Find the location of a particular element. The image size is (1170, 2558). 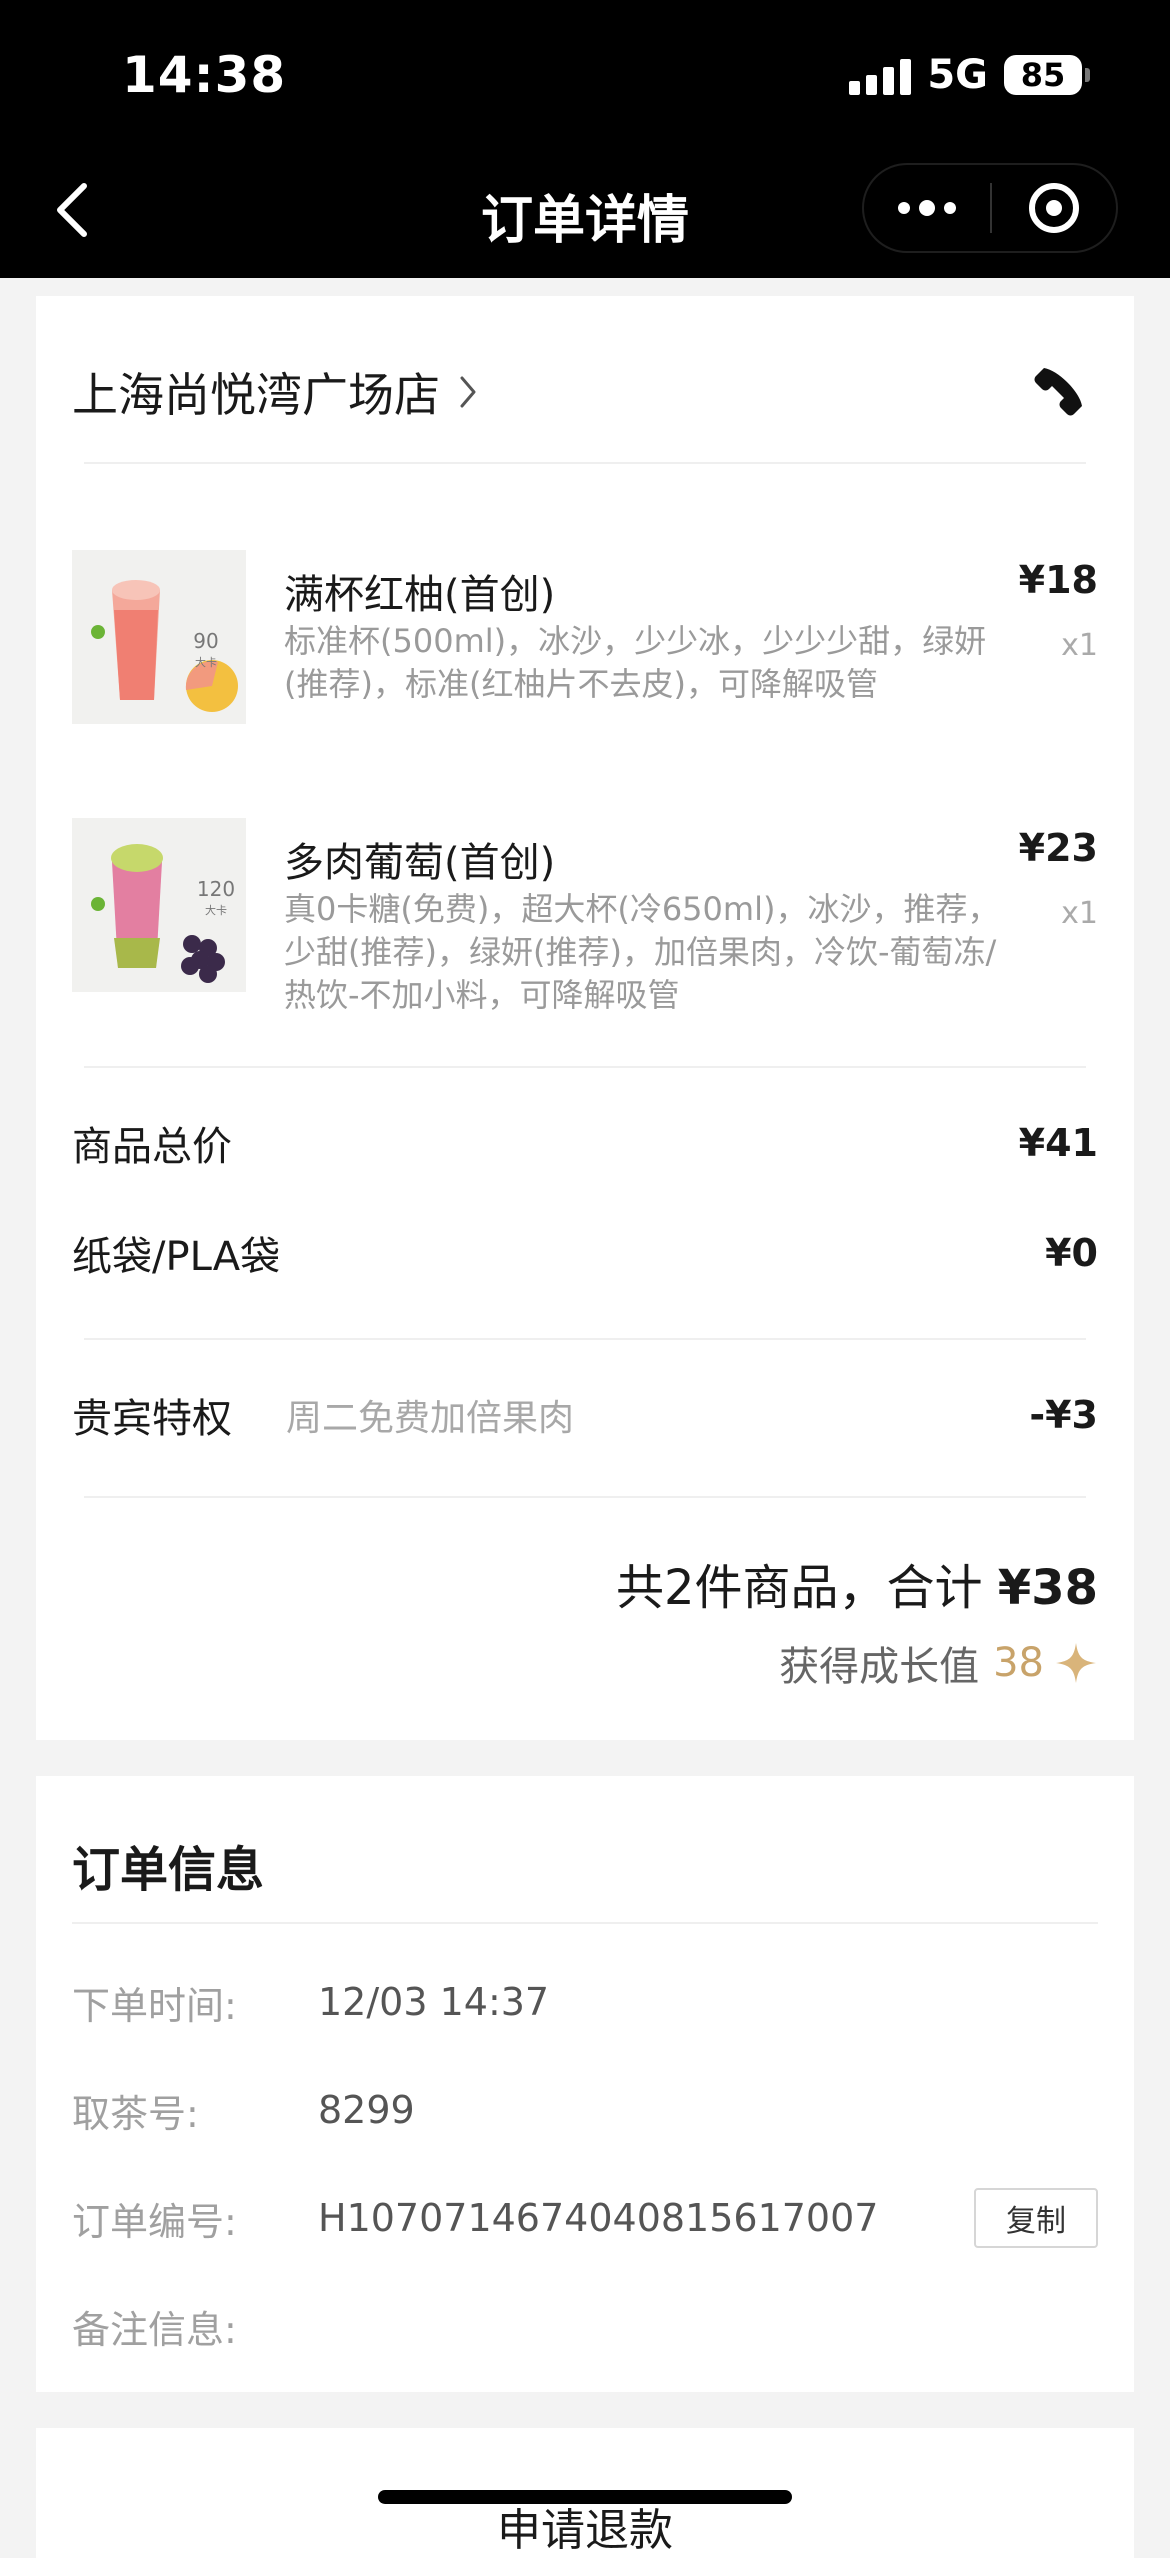

remarks-label: 备注信息: is located at coordinates (154, 2329).